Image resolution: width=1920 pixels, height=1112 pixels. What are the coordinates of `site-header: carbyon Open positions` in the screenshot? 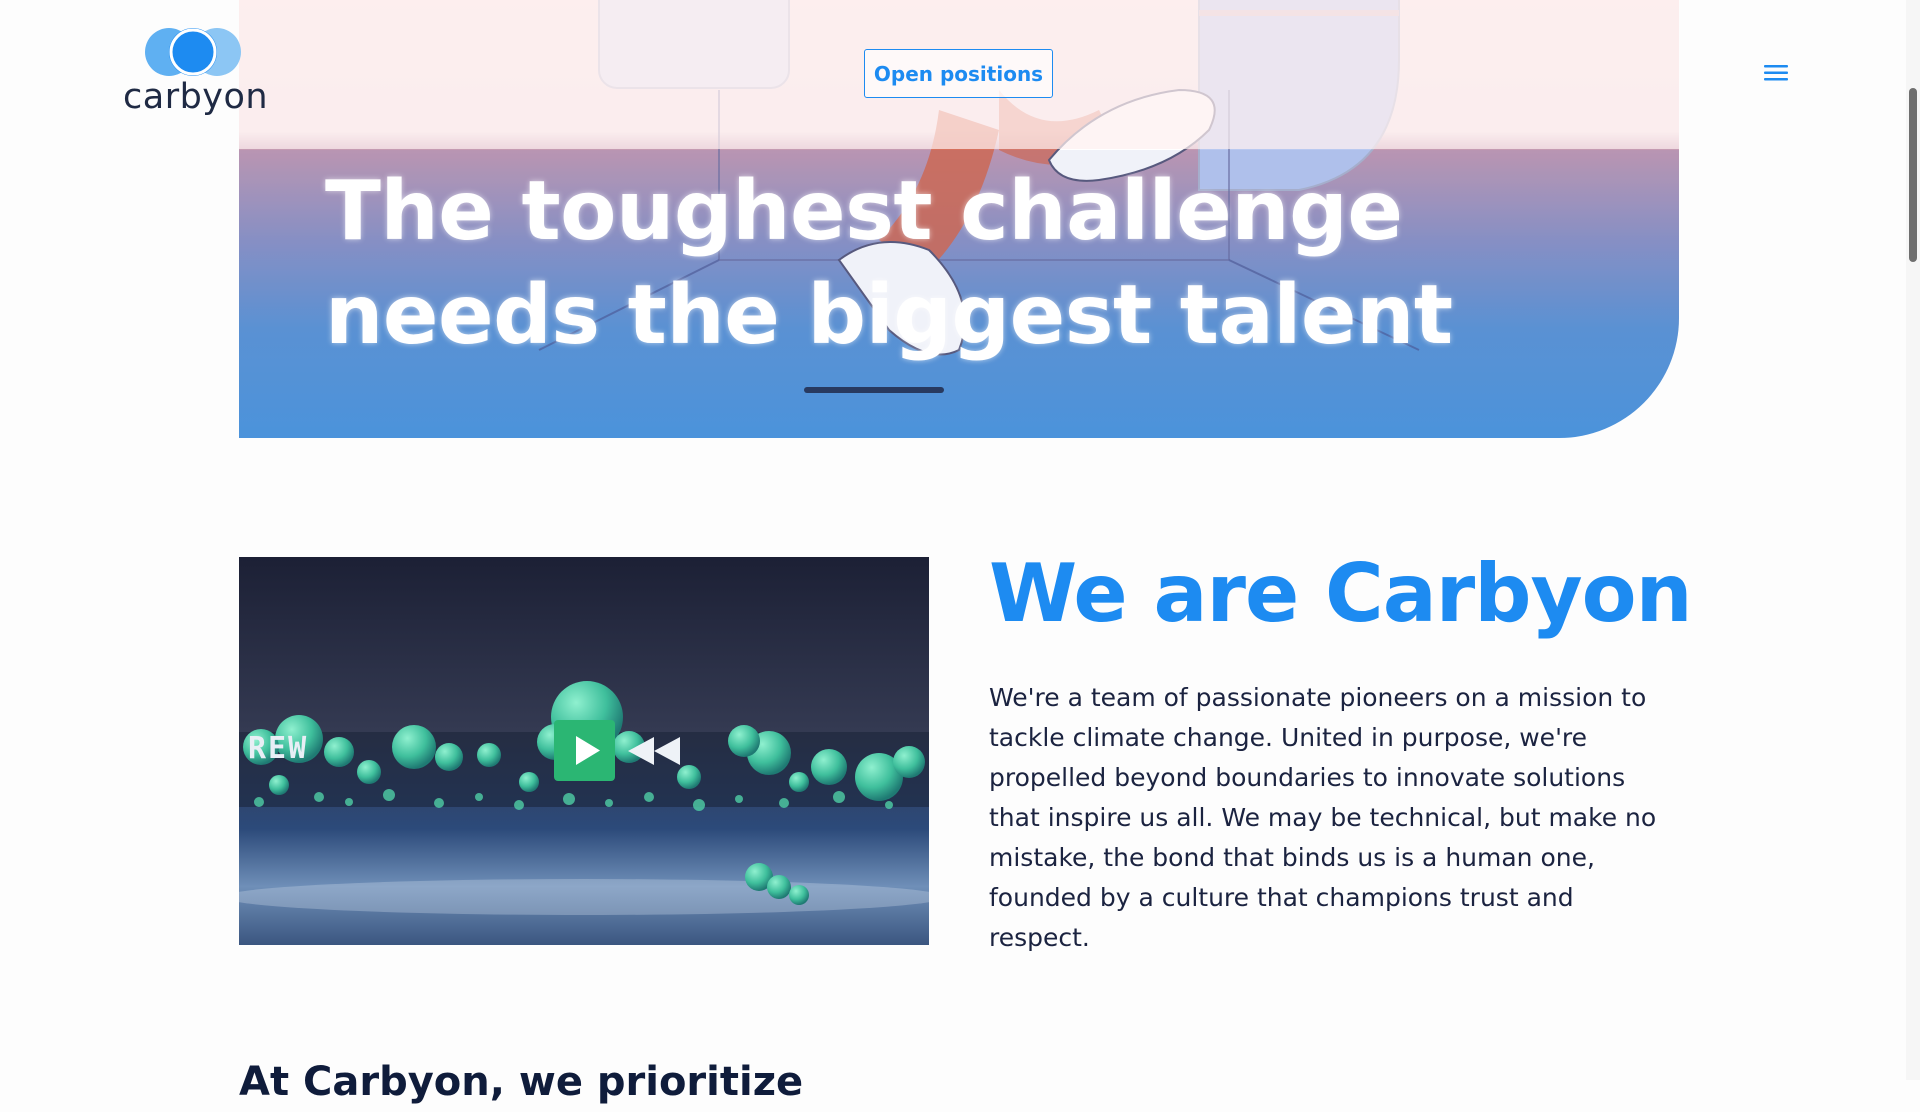 It's located at (960, 74).